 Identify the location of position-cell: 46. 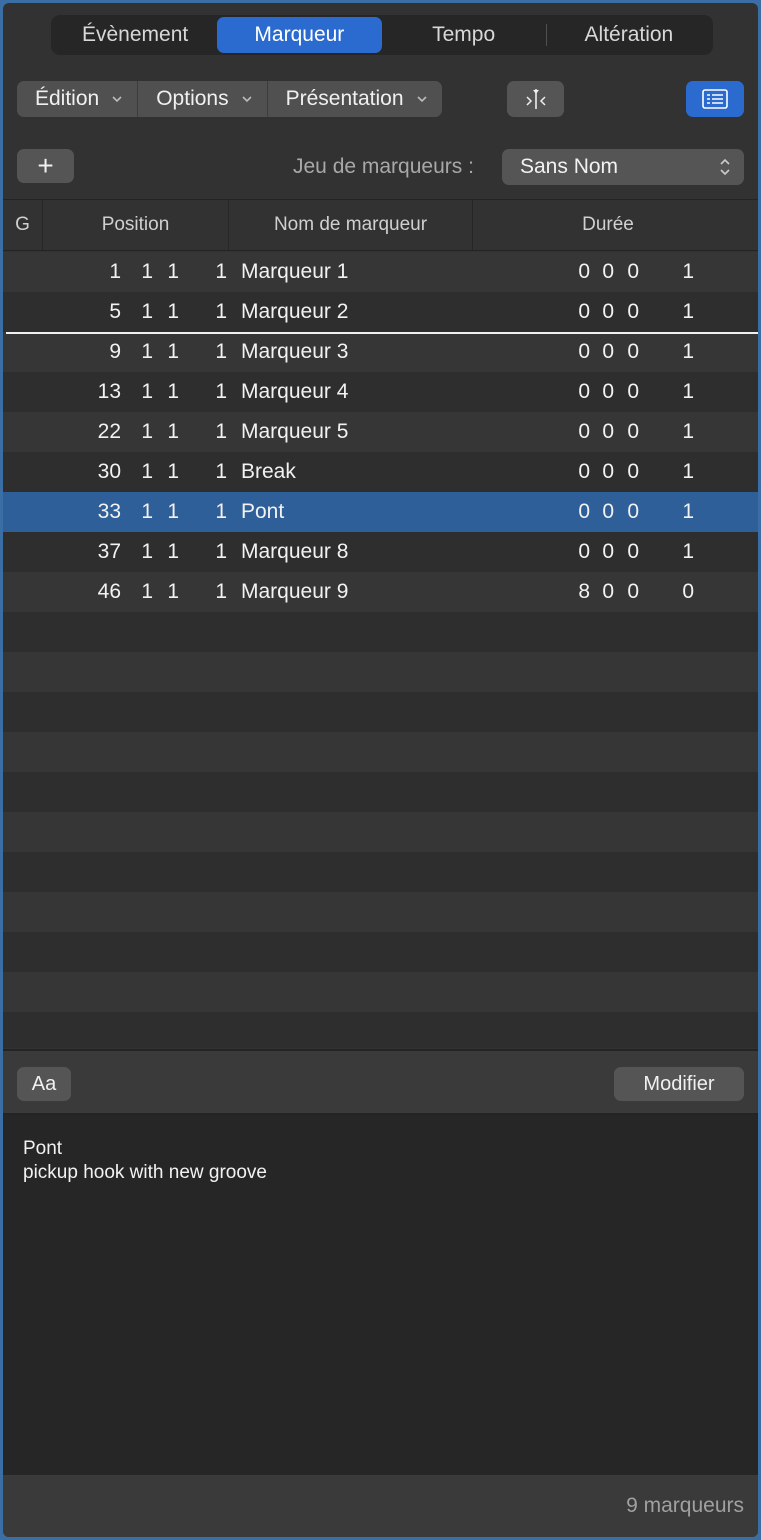
(106, 592).